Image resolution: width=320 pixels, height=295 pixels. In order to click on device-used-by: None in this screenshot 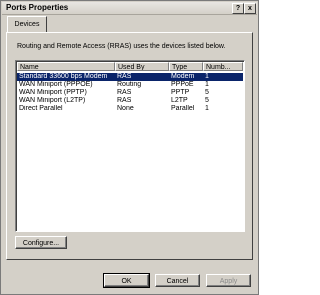, I will do `click(125, 108)`.